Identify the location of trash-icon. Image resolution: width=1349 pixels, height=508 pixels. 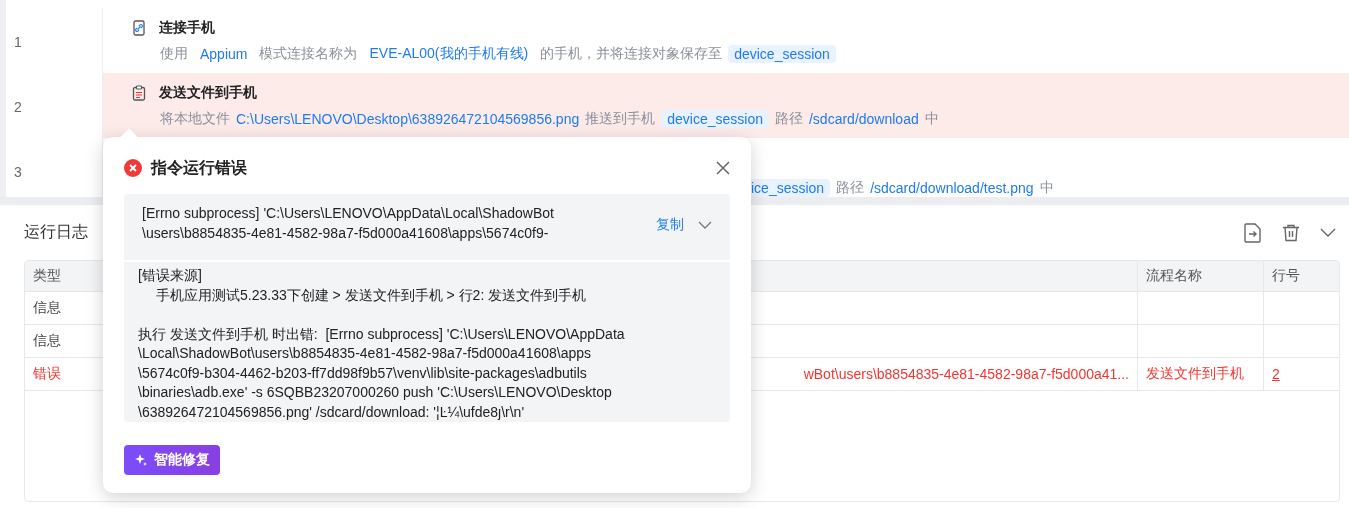
(1291, 232).